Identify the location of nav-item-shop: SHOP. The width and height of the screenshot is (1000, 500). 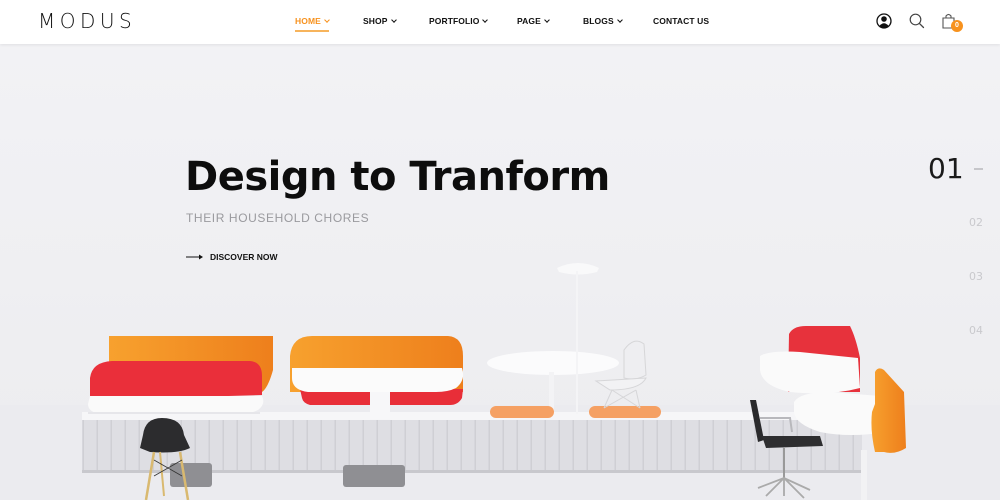
(380, 21).